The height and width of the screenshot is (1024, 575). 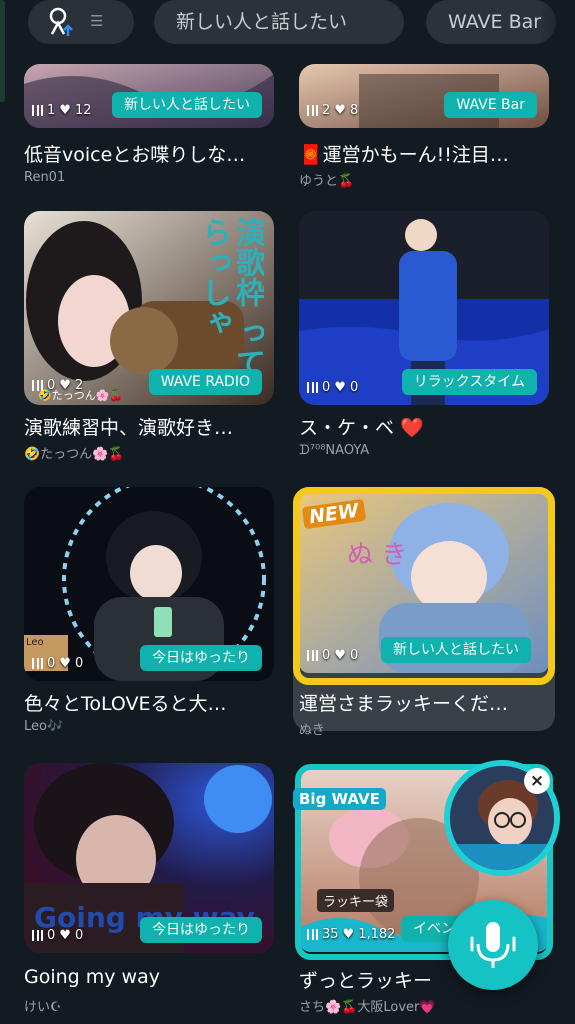 I want to click on room-owner: けい☪︎, so click(x=43, y=1007).